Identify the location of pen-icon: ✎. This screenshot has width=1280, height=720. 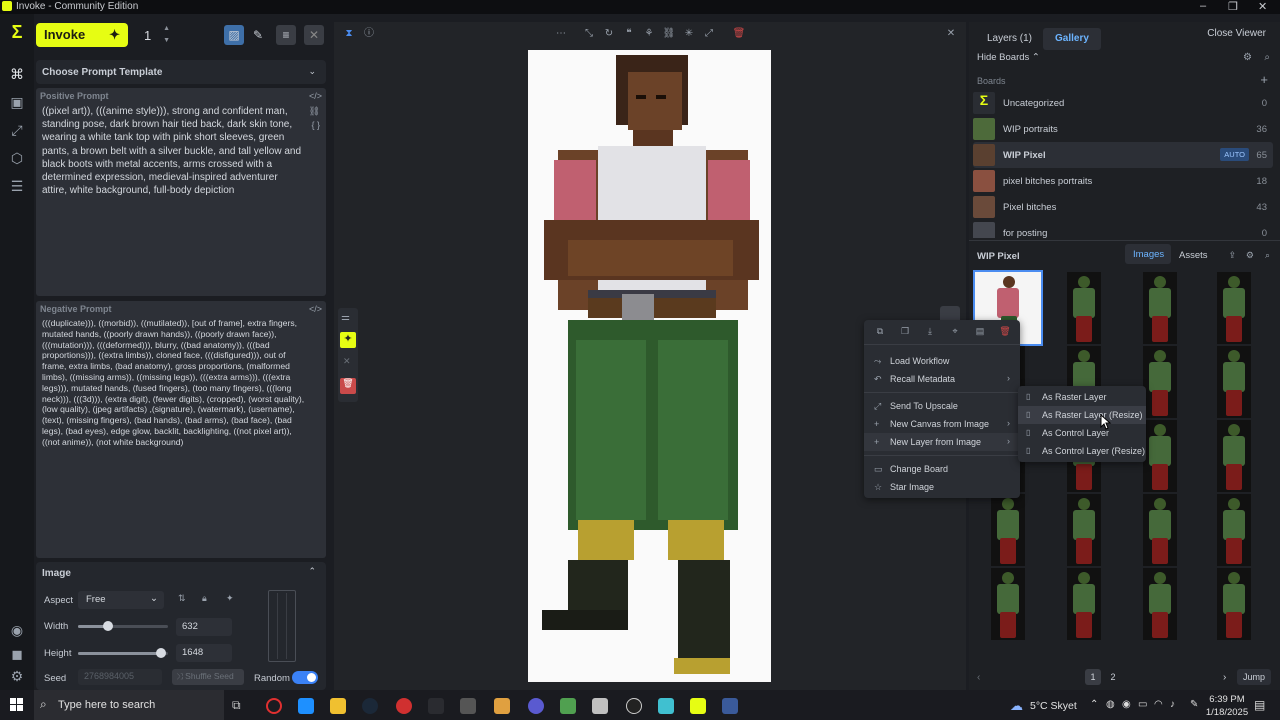
(1194, 704).